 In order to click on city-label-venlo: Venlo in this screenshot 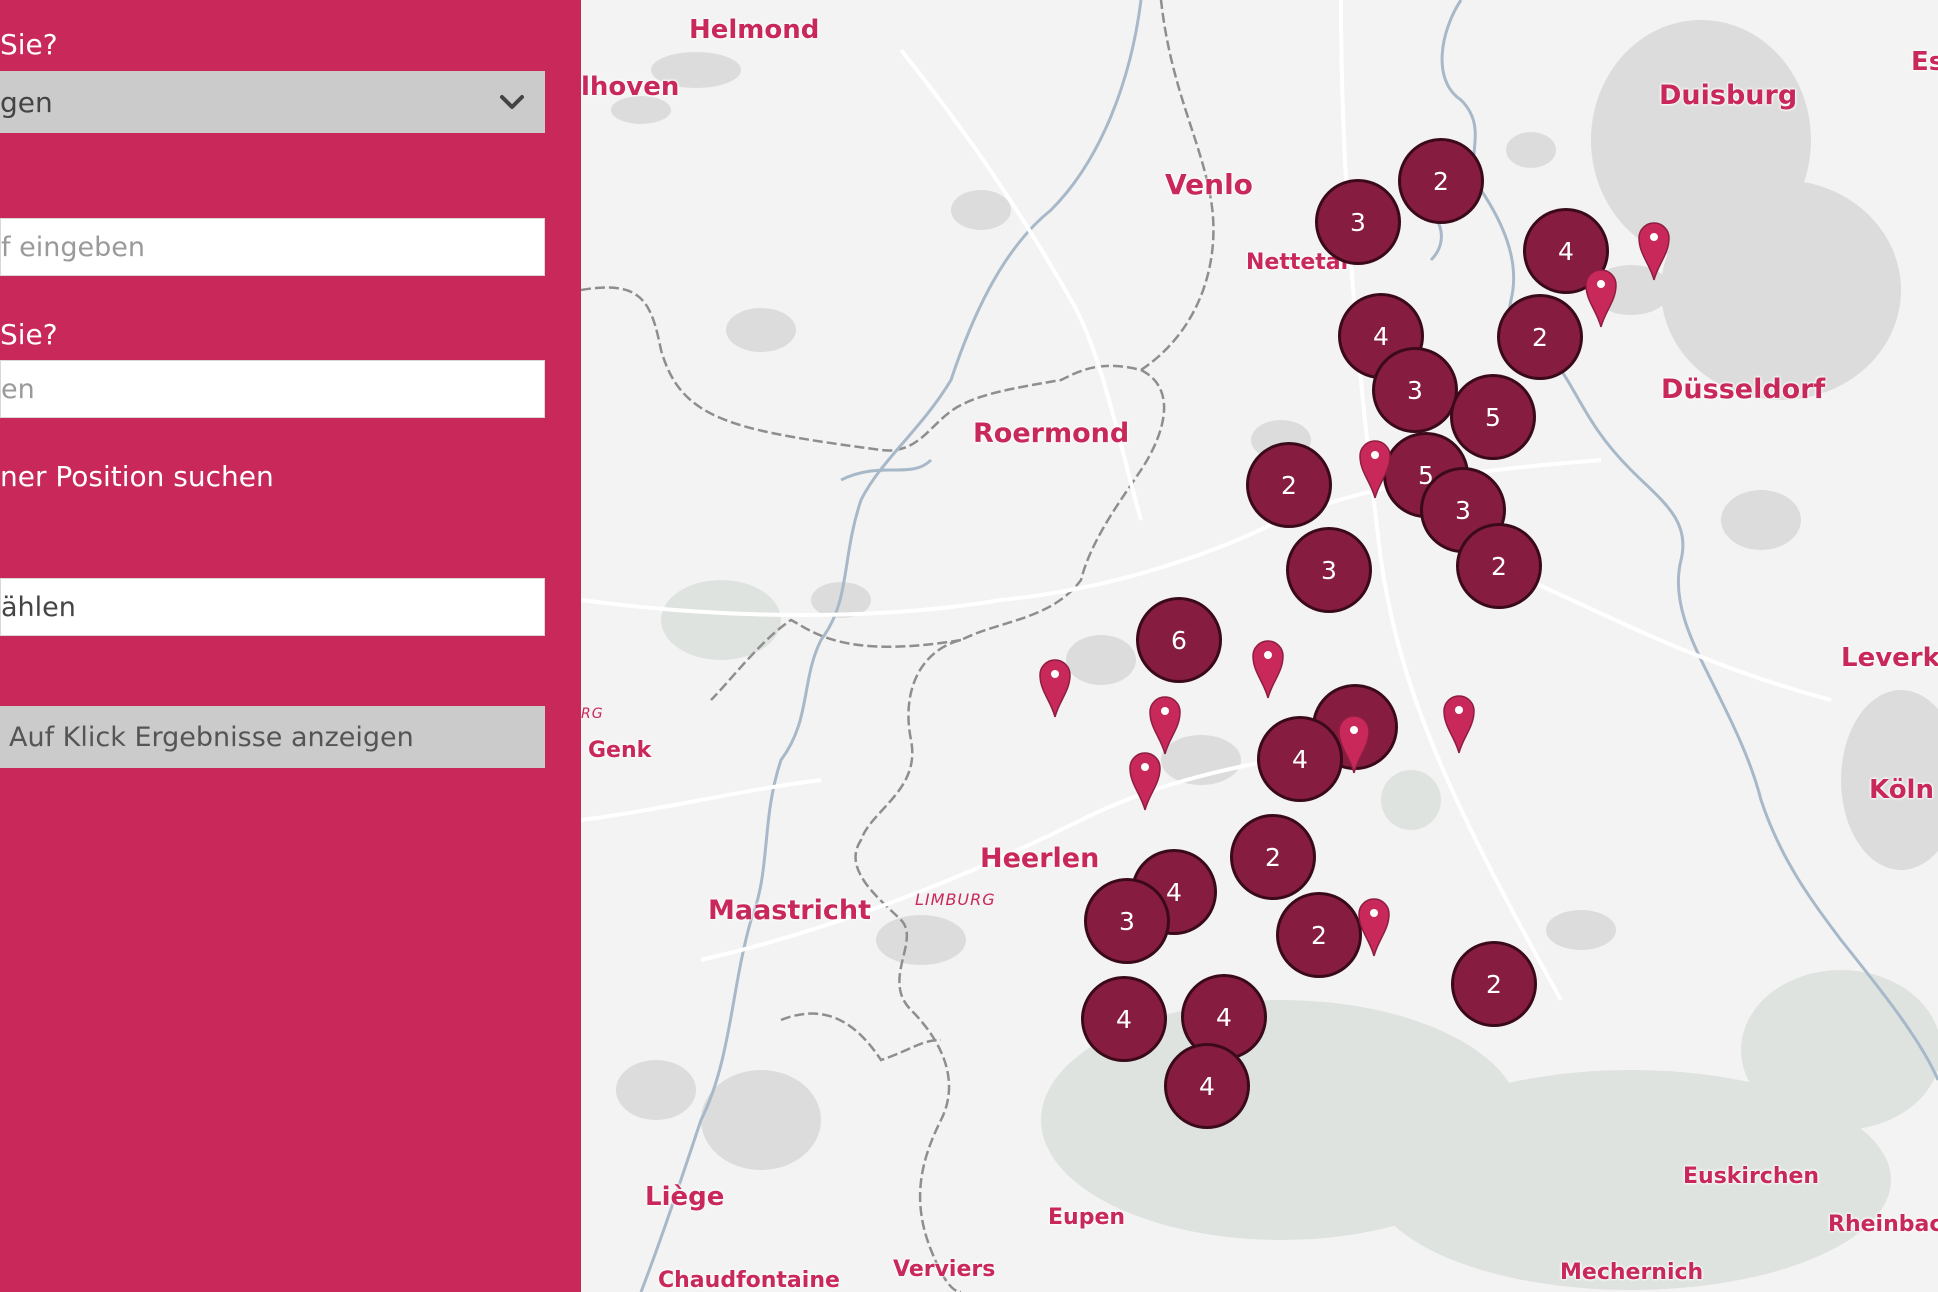, I will do `click(1209, 184)`.